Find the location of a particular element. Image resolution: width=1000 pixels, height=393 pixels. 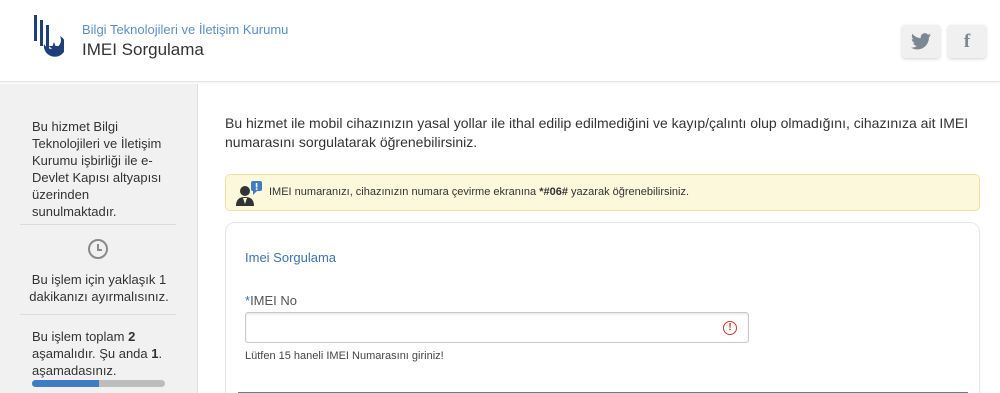

step-text: aşamalıdır. Şu anda is located at coordinates (92, 353).